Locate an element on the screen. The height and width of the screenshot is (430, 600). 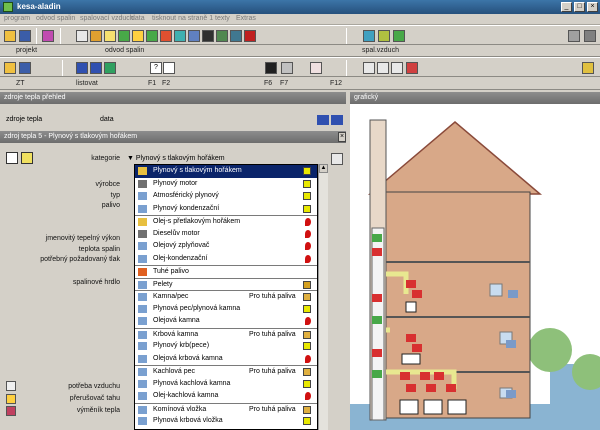
air-icon is located at coordinates (11, 386).